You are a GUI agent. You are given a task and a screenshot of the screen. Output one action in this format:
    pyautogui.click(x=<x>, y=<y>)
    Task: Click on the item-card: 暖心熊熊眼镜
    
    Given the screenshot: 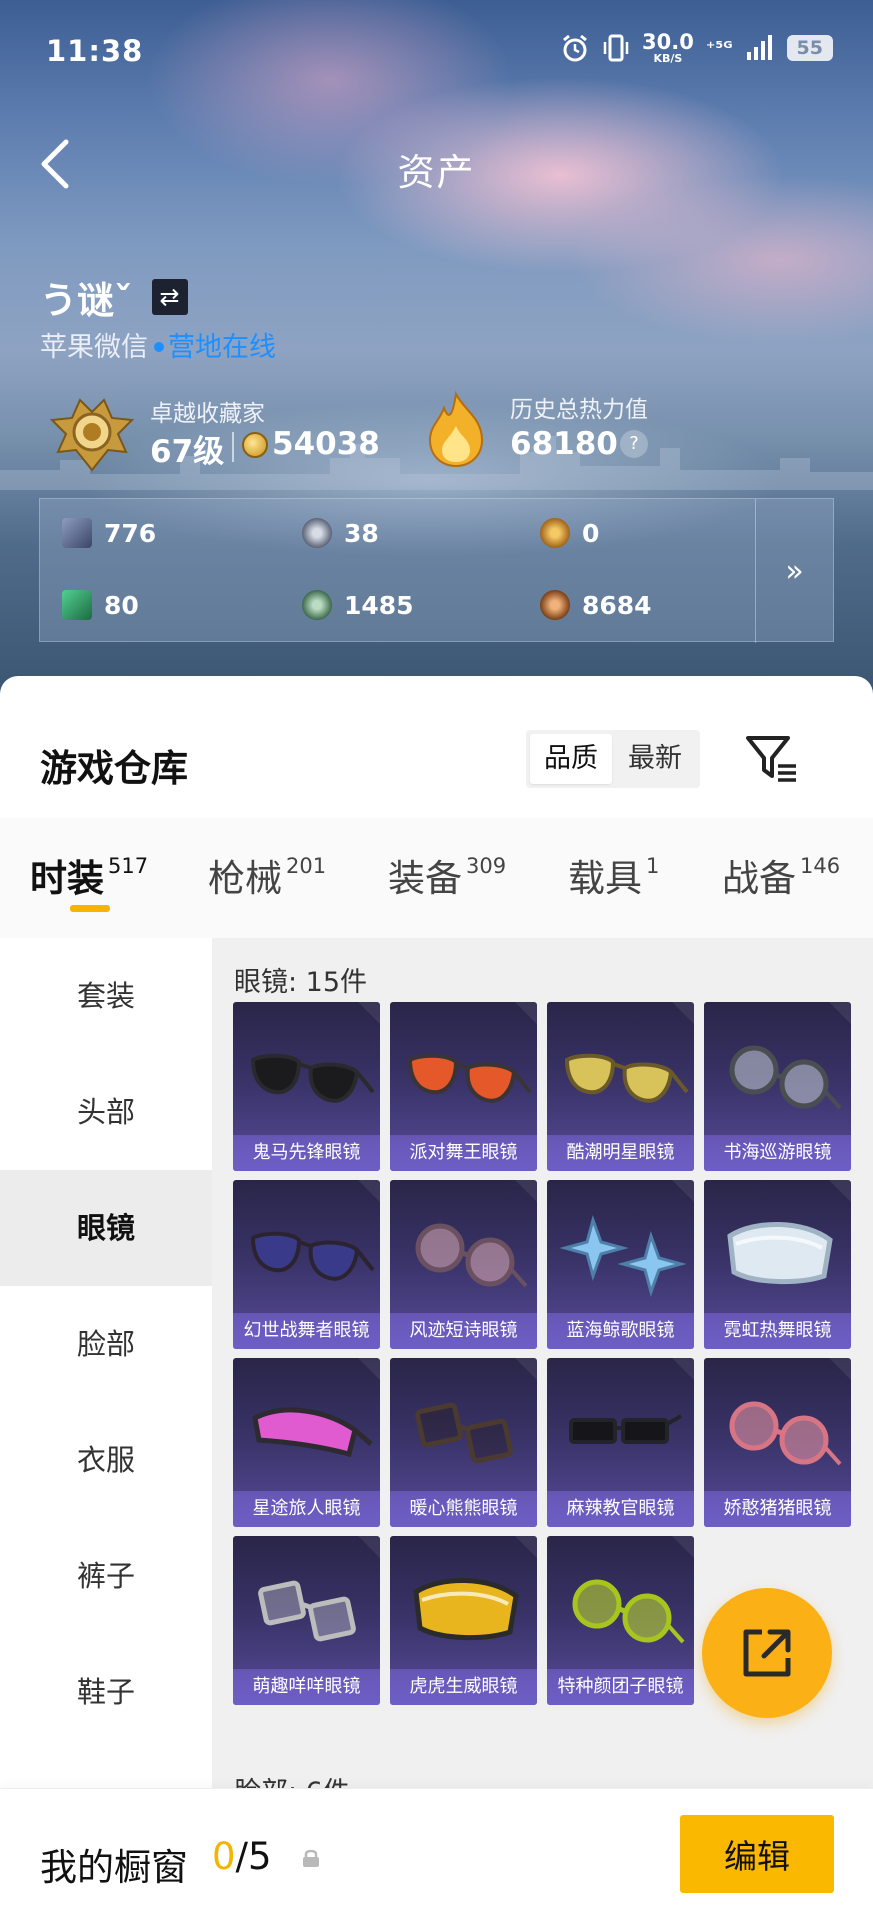 What is the action you would take?
    pyautogui.click(x=463, y=1442)
    